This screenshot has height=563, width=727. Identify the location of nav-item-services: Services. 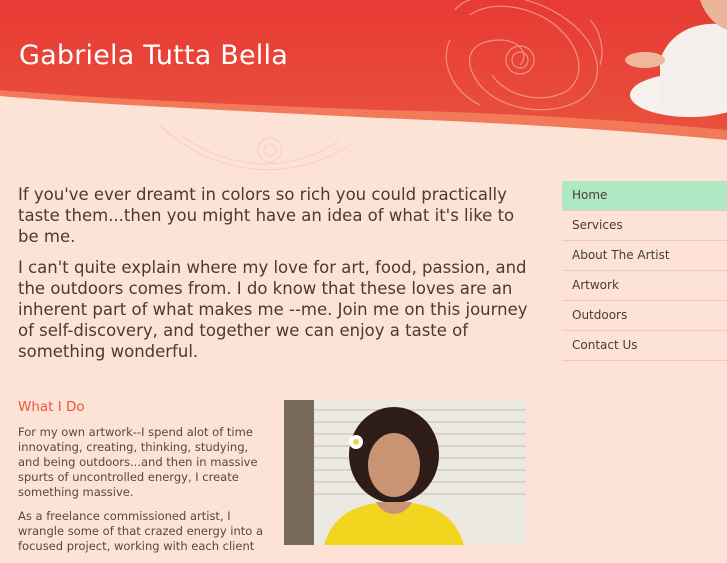
(644, 226).